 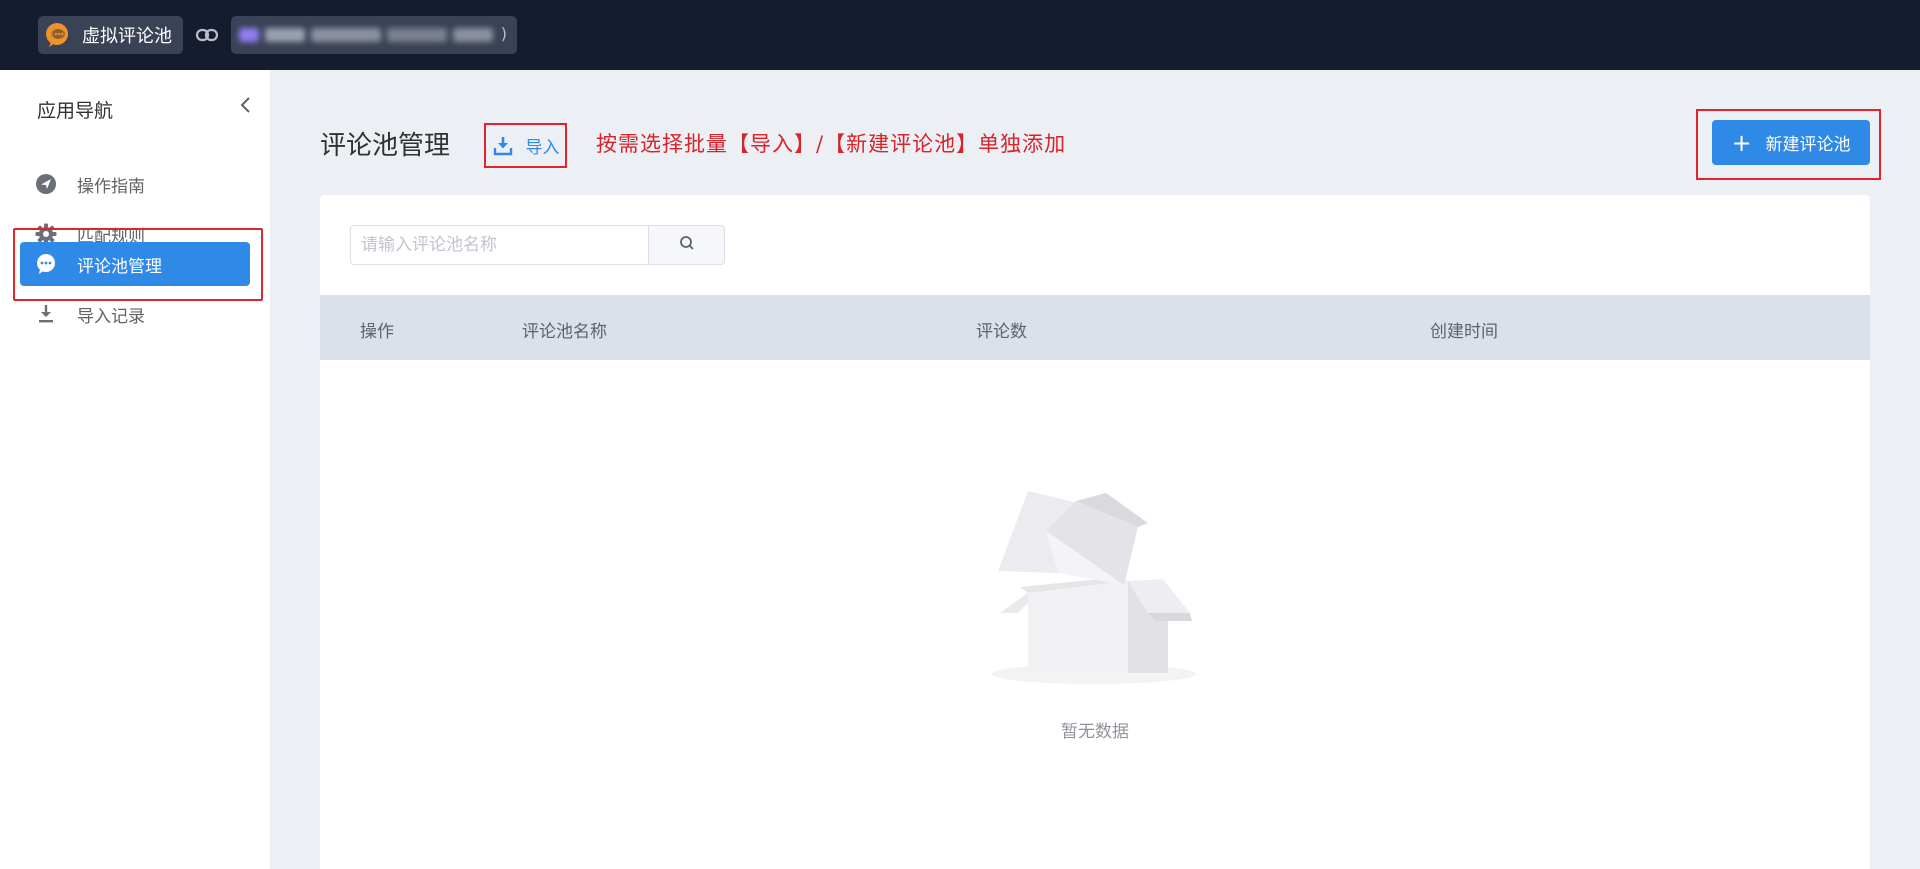 What do you see at coordinates (75, 111) in the screenshot?
I see `nav-title: 应用导航` at bounding box center [75, 111].